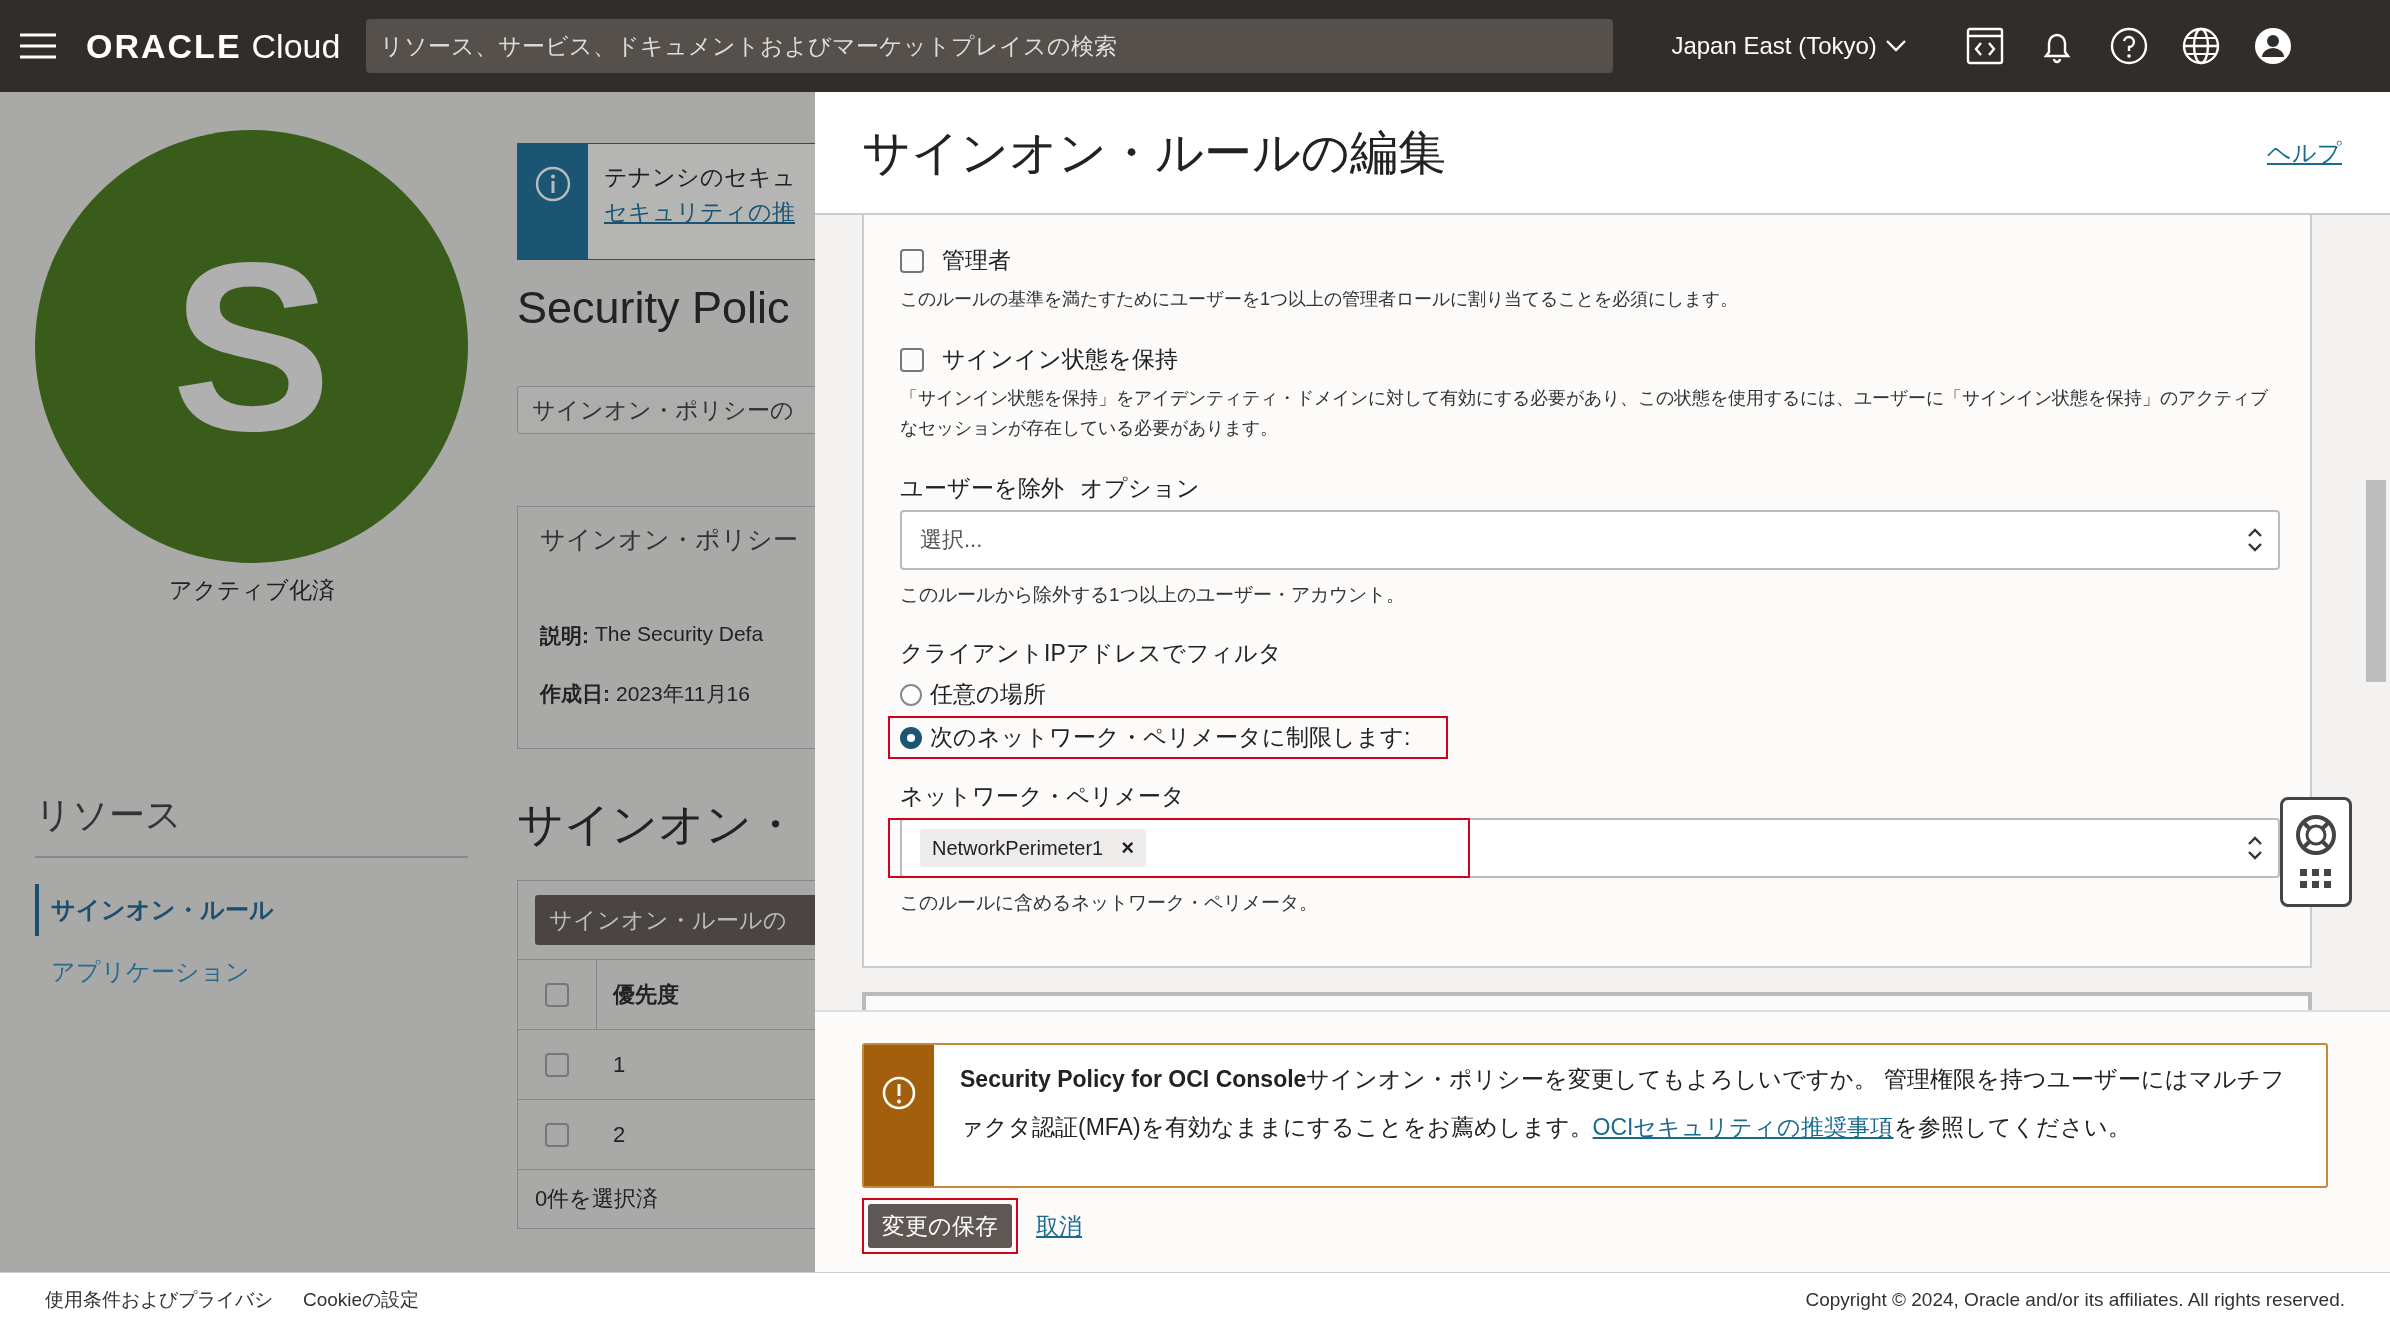  I want to click on user-avatar-icon, so click(2272, 46).